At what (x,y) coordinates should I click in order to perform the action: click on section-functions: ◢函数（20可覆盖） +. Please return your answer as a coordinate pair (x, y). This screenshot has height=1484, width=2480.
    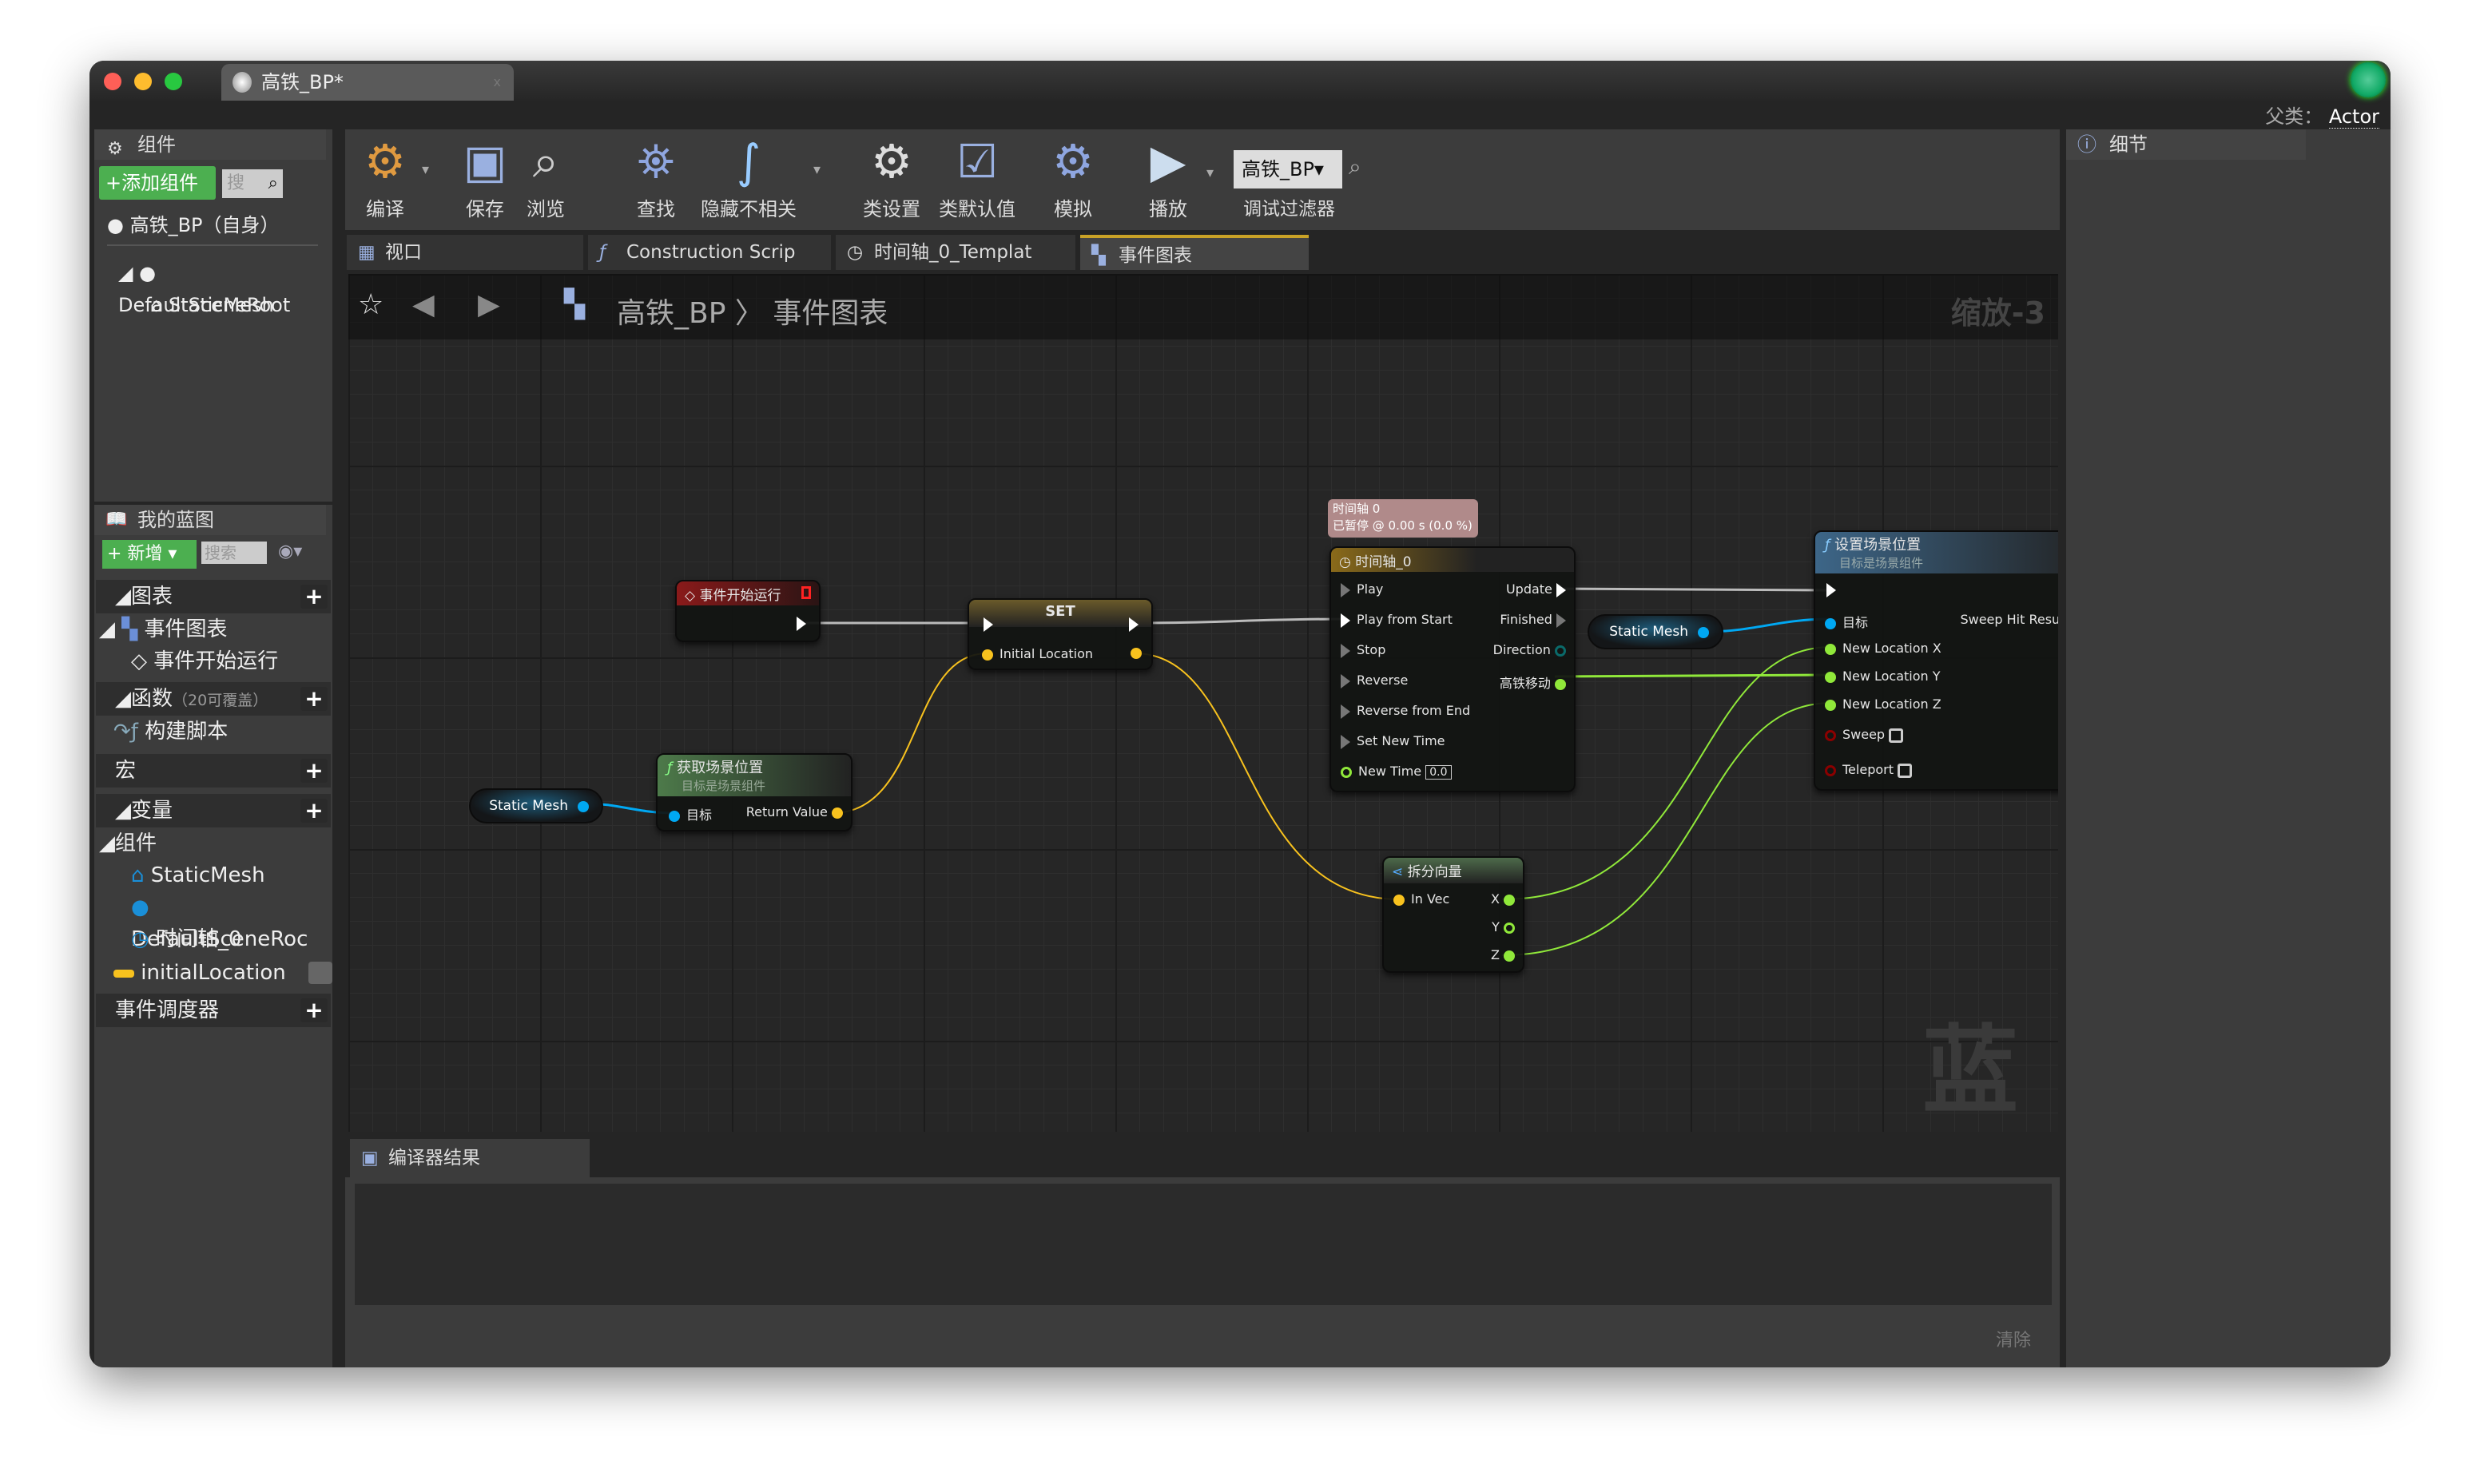
    Looking at the image, I should click on (214, 699).